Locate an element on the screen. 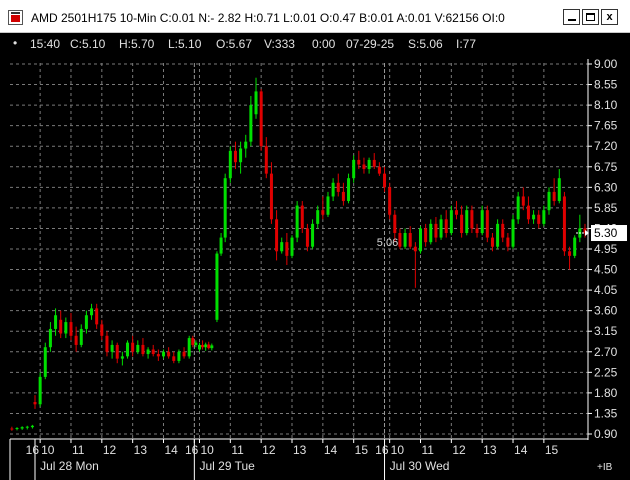 The image size is (630, 480). maximize-button is located at coordinates (590, 17).